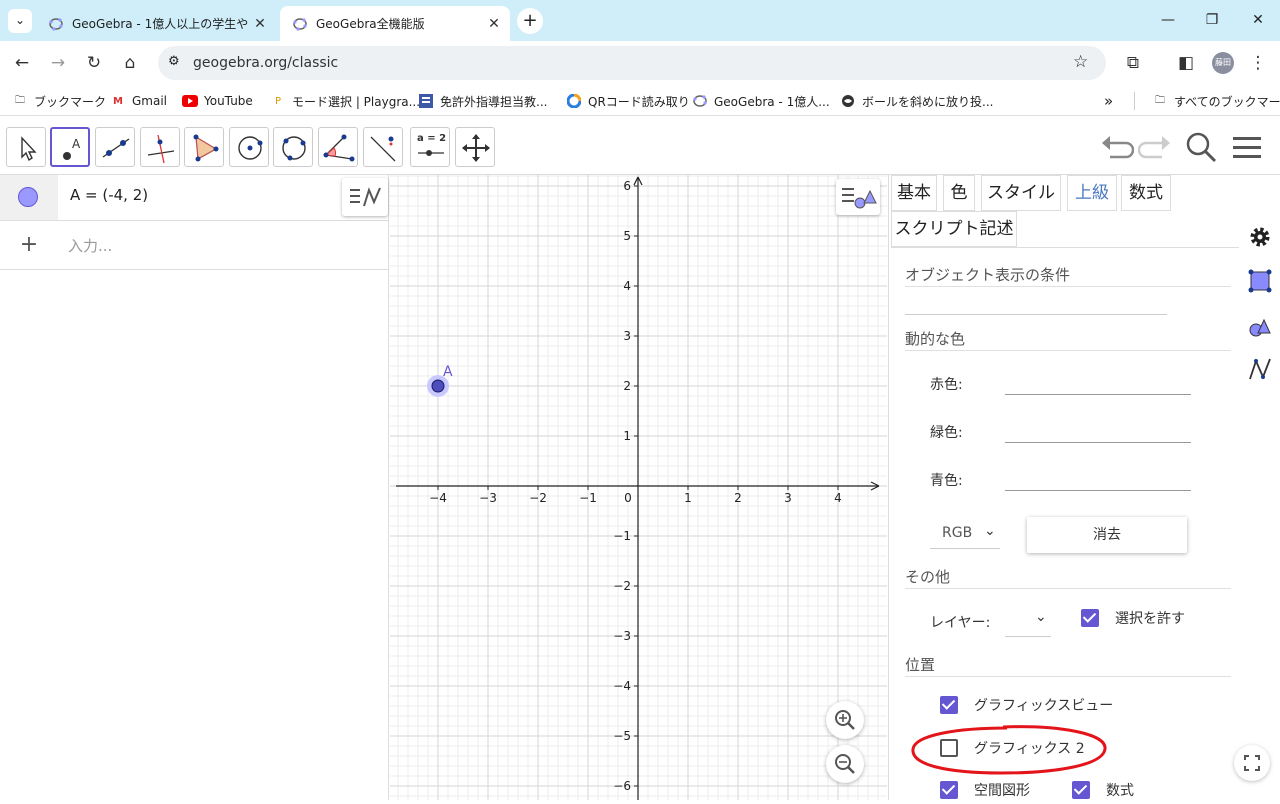  What do you see at coordinates (432, 138) in the screenshot?
I see `slider-tool-label: a = 2` at bounding box center [432, 138].